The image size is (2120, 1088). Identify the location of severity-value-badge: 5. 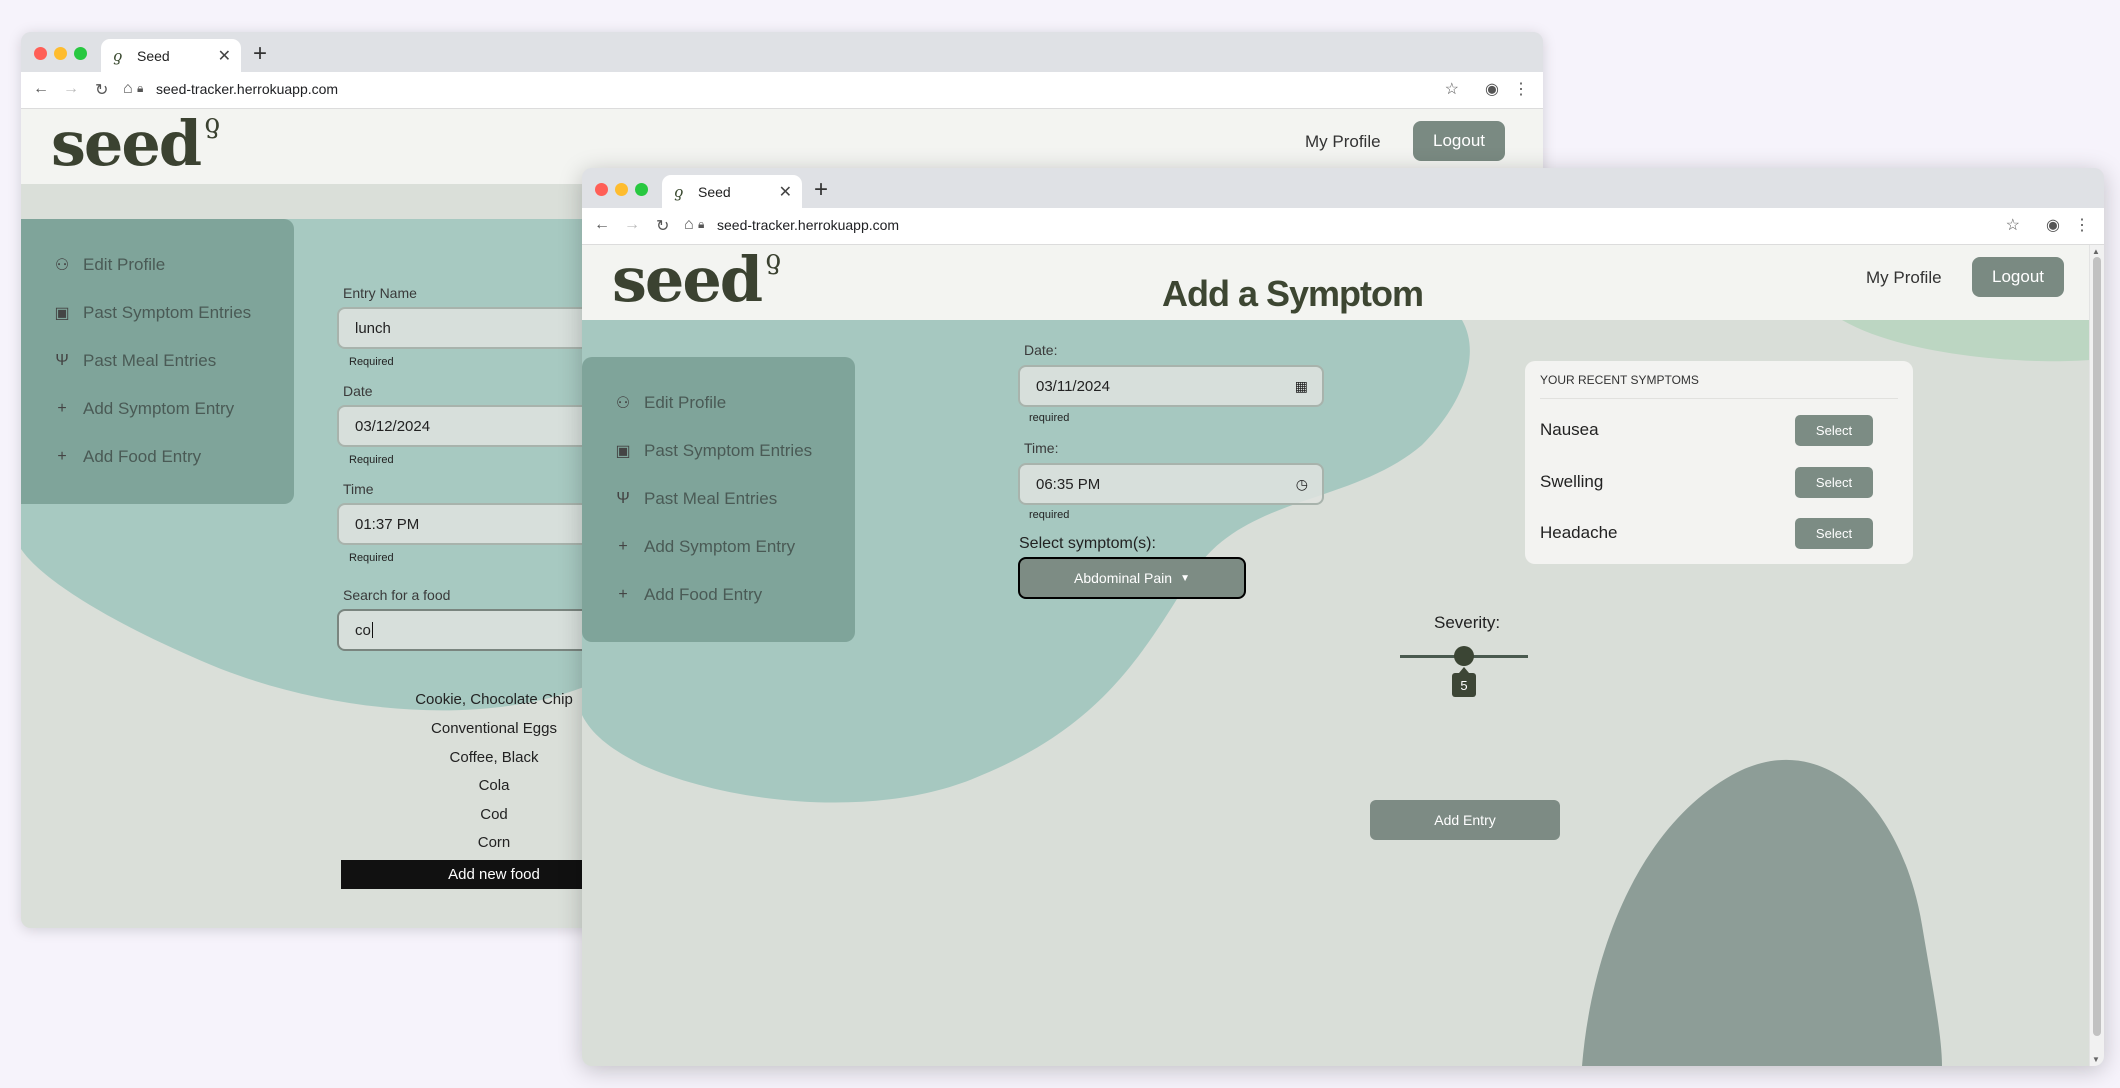
(1464, 682).